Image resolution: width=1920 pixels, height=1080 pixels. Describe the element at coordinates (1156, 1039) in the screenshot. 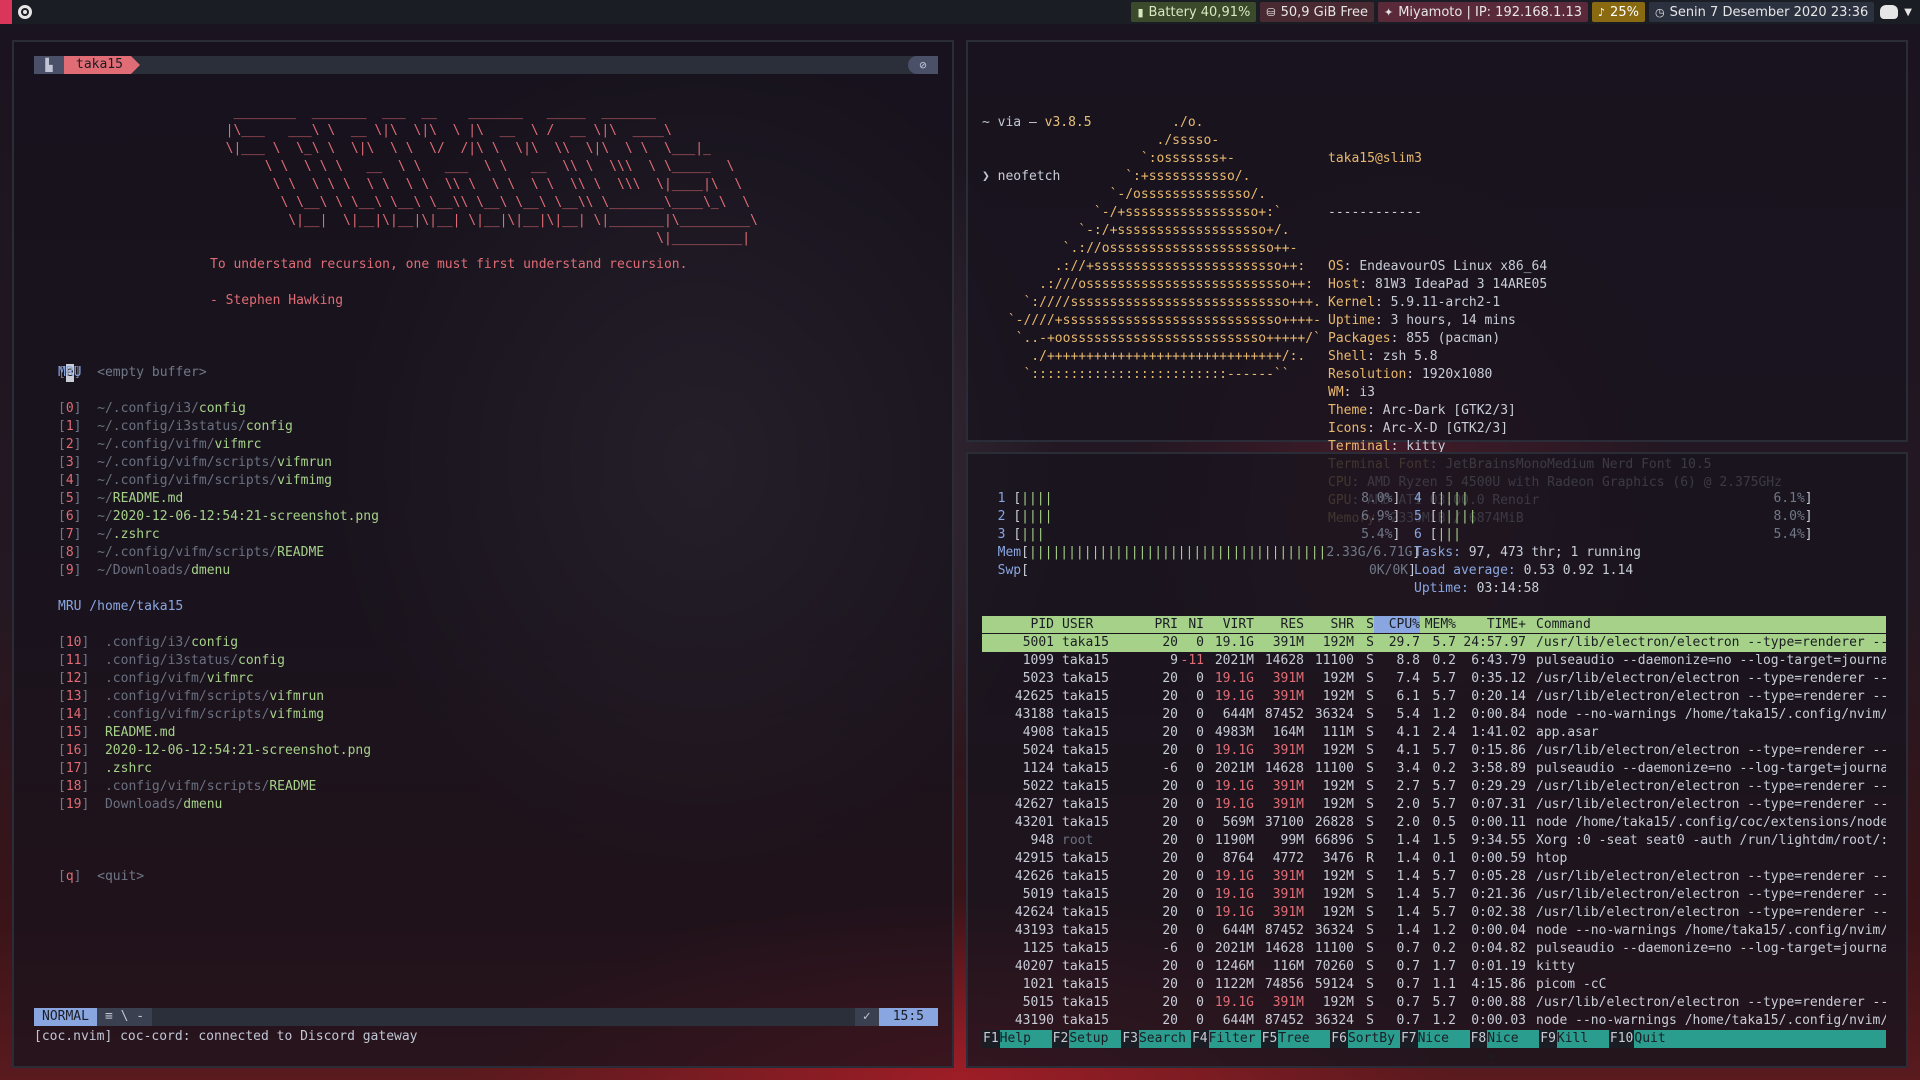

I see `fkey-search: F3 Search` at that location.